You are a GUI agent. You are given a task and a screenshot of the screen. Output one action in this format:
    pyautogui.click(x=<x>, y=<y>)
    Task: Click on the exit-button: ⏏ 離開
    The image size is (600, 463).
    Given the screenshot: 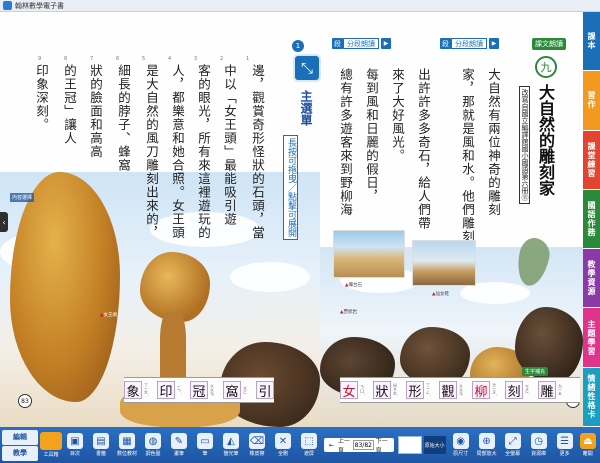 What is the action you would take?
    pyautogui.click(x=588, y=445)
    